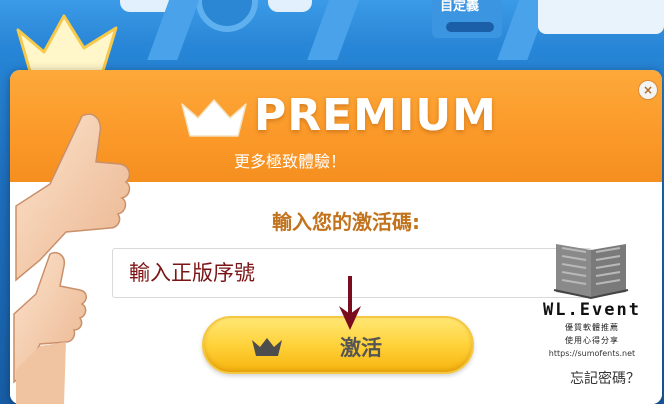 This screenshot has width=664, height=404. I want to click on watermark-title: WL.Event, so click(592, 310).